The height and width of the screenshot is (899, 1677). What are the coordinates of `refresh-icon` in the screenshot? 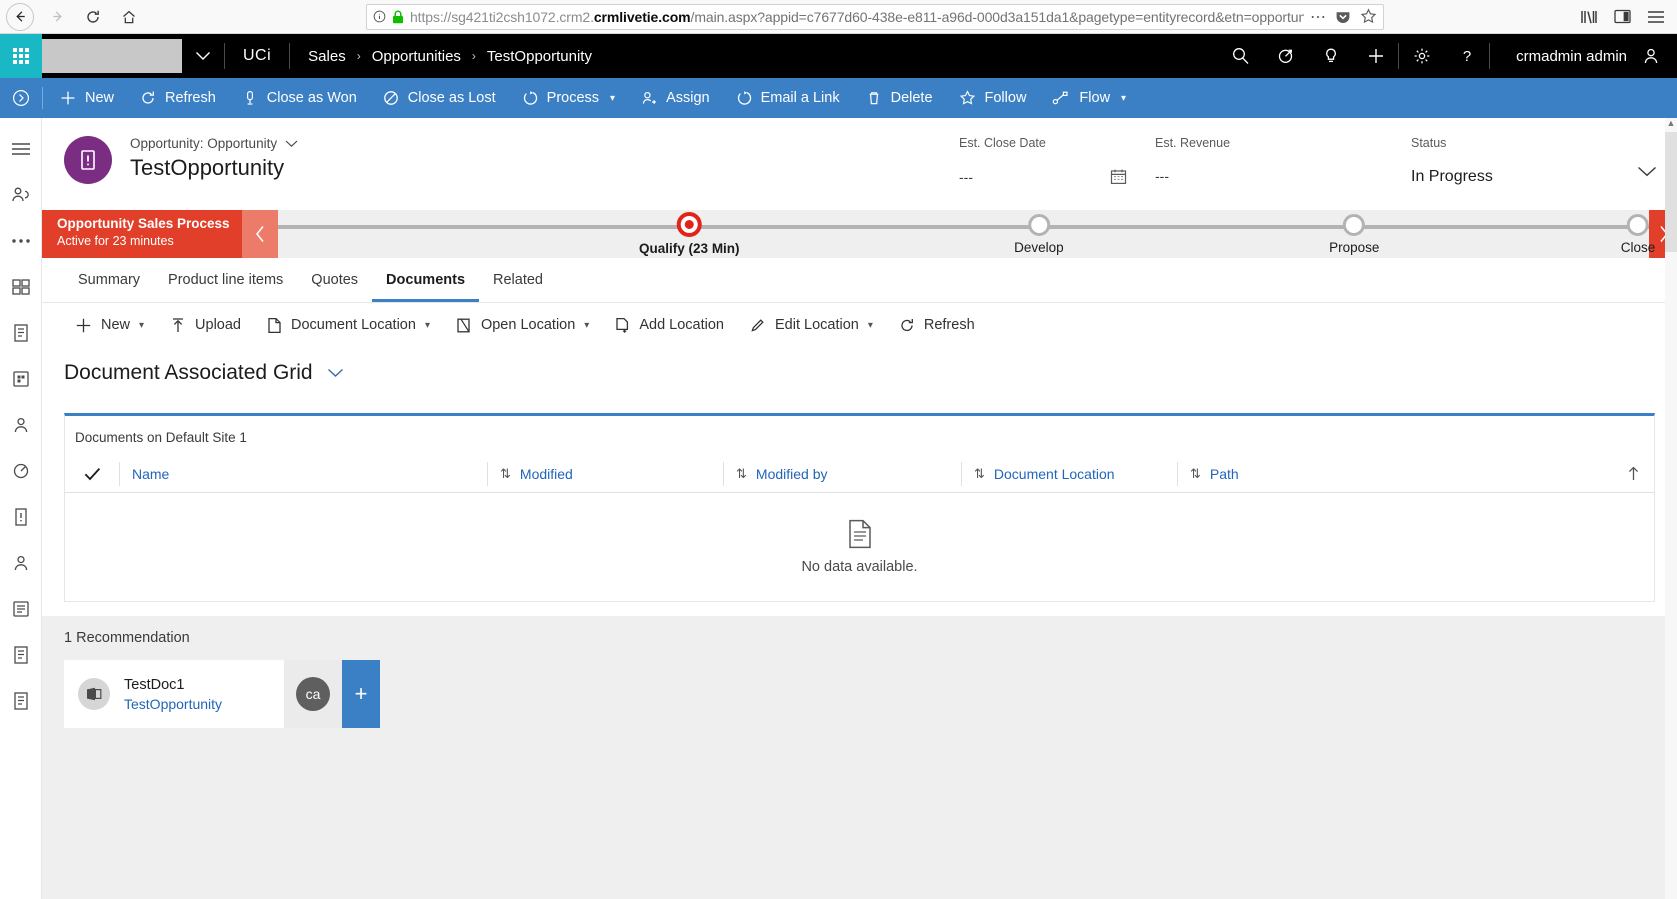 It's located at (907, 325).